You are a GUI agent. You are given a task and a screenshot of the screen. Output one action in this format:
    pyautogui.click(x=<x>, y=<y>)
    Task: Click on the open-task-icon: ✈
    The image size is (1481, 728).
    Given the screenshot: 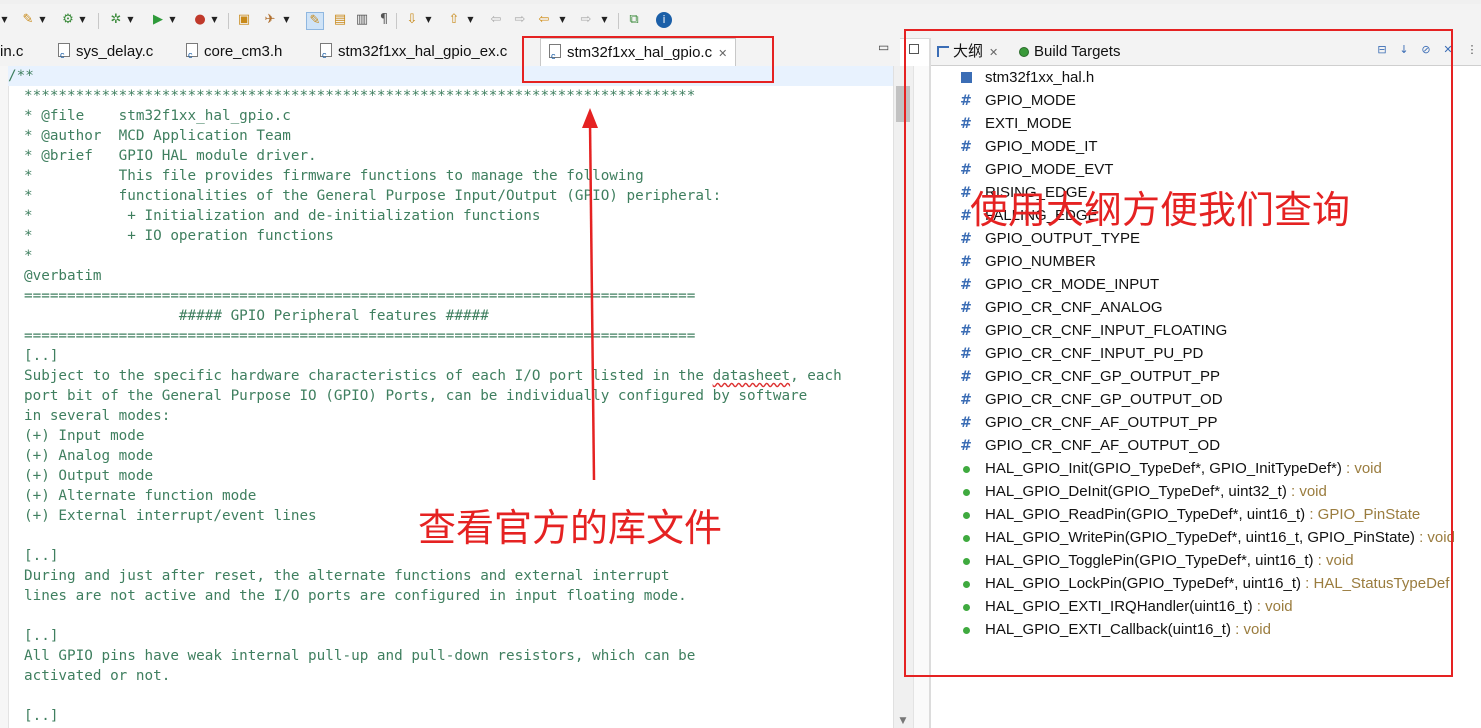 What is the action you would take?
    pyautogui.click(x=270, y=20)
    